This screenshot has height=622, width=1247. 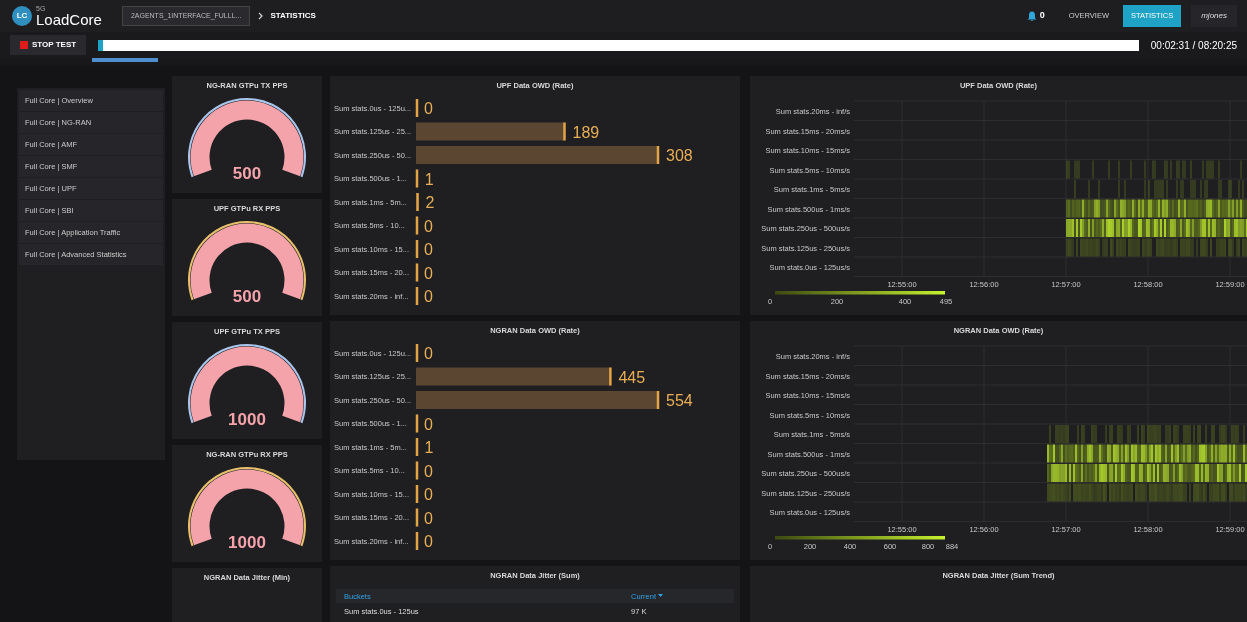 I want to click on notification-count: 0, so click(x=1042, y=16).